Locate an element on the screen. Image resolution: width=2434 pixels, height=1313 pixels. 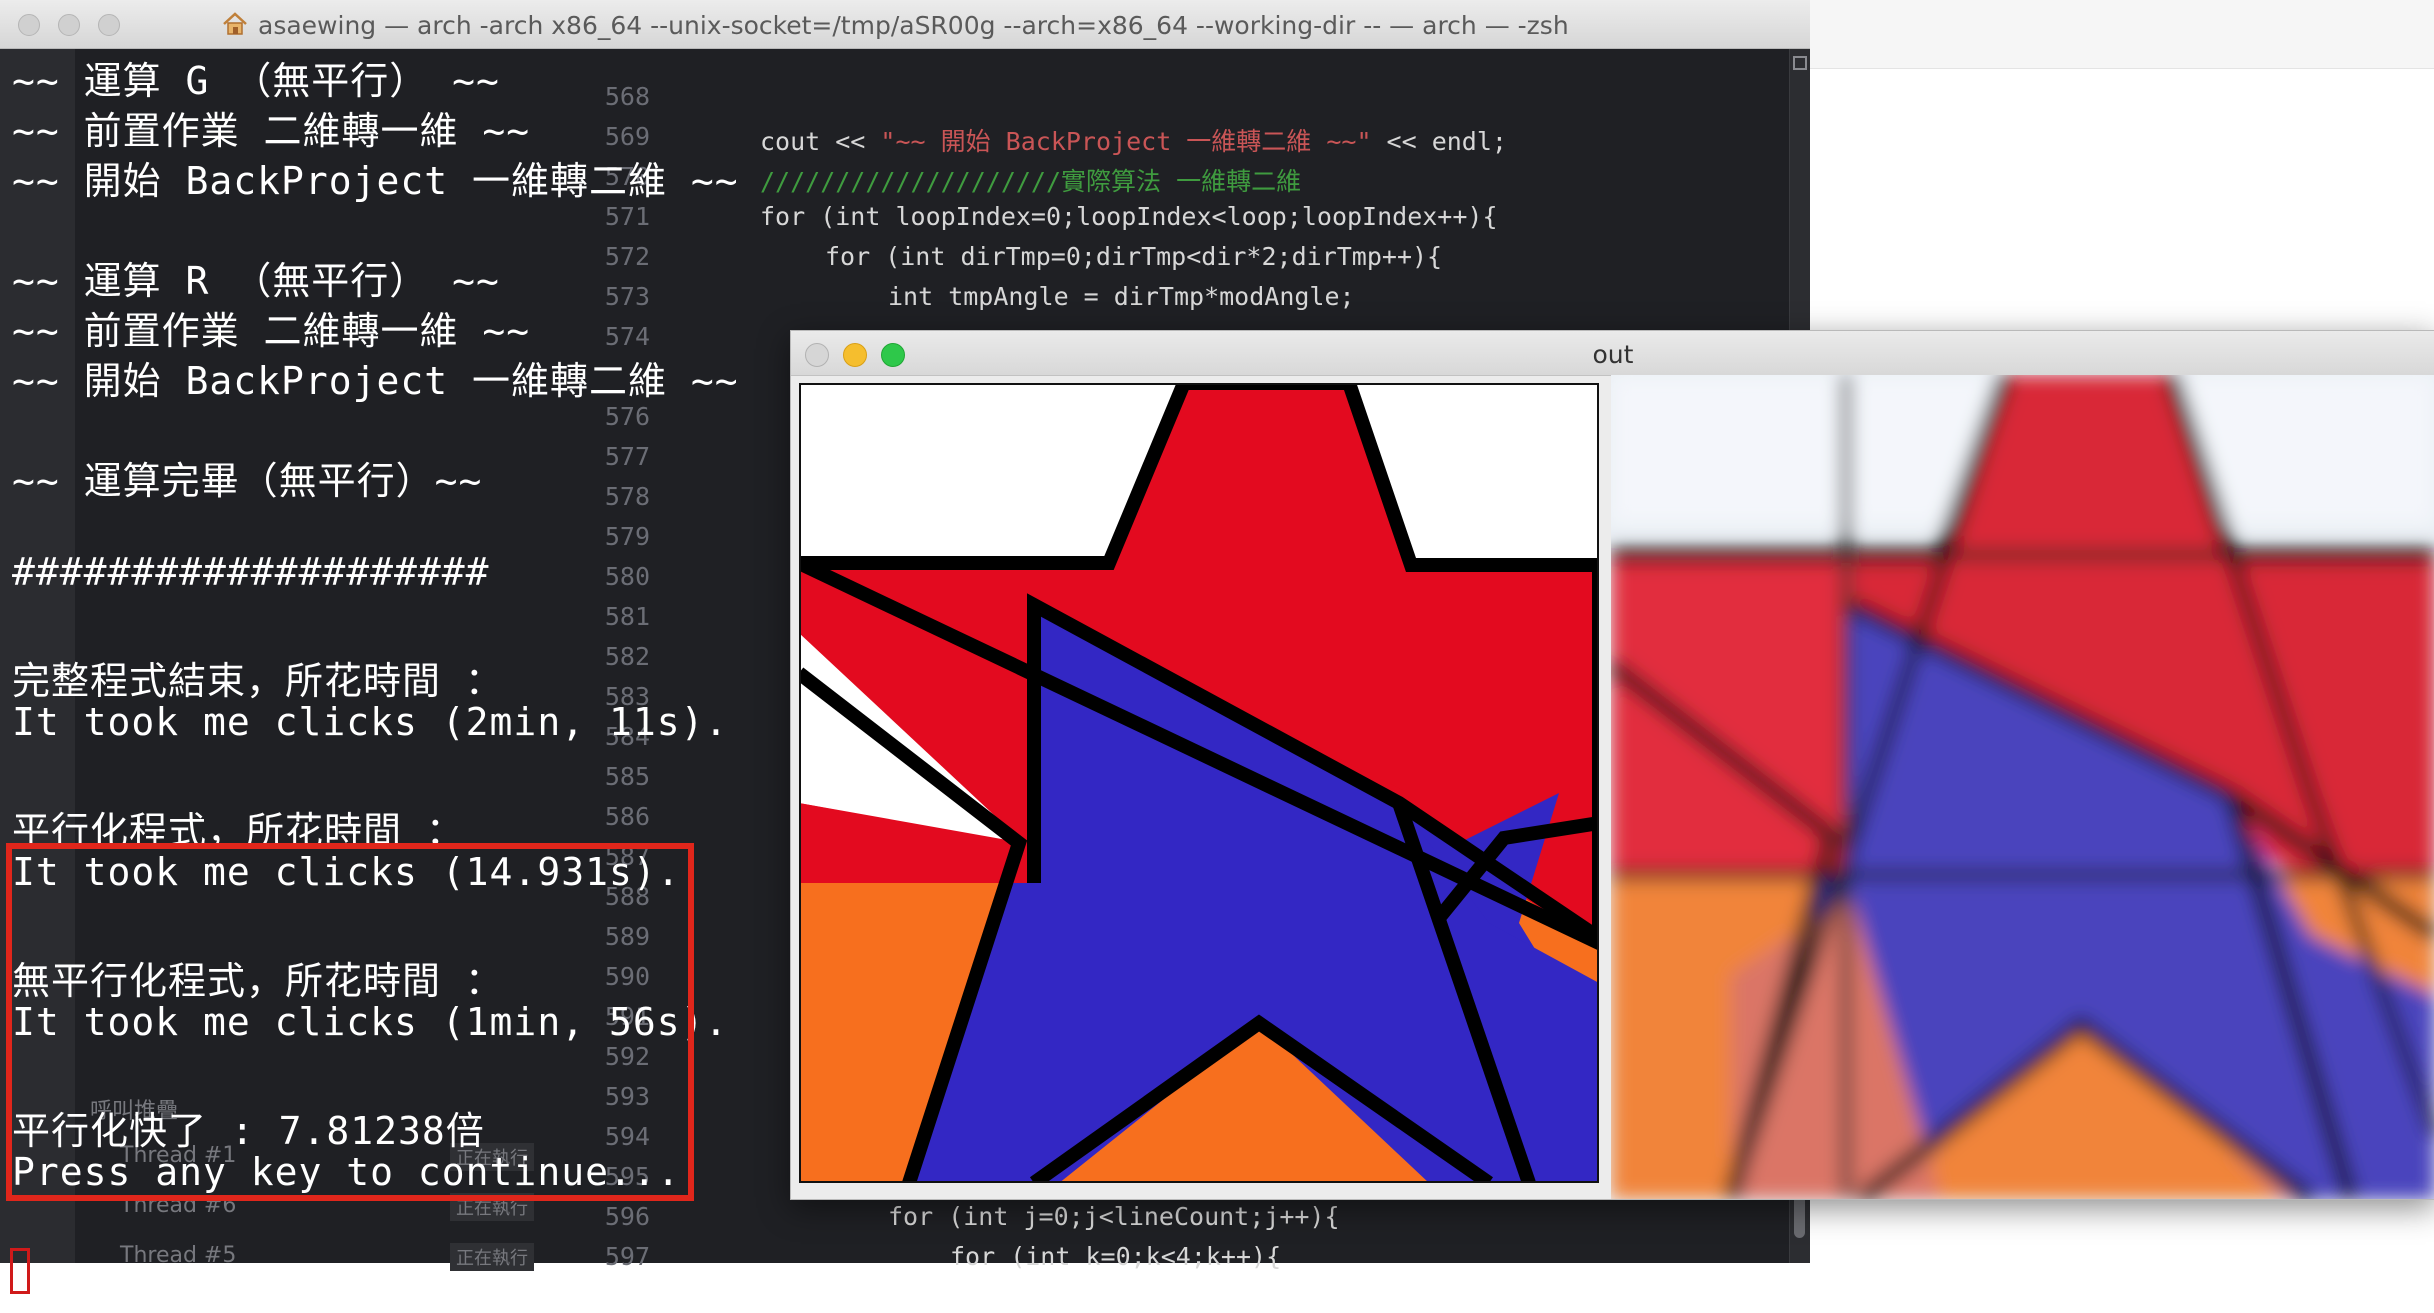
code-line: int tmpAngle = dirTmp*modAngle; is located at coordinates (1121, 296).